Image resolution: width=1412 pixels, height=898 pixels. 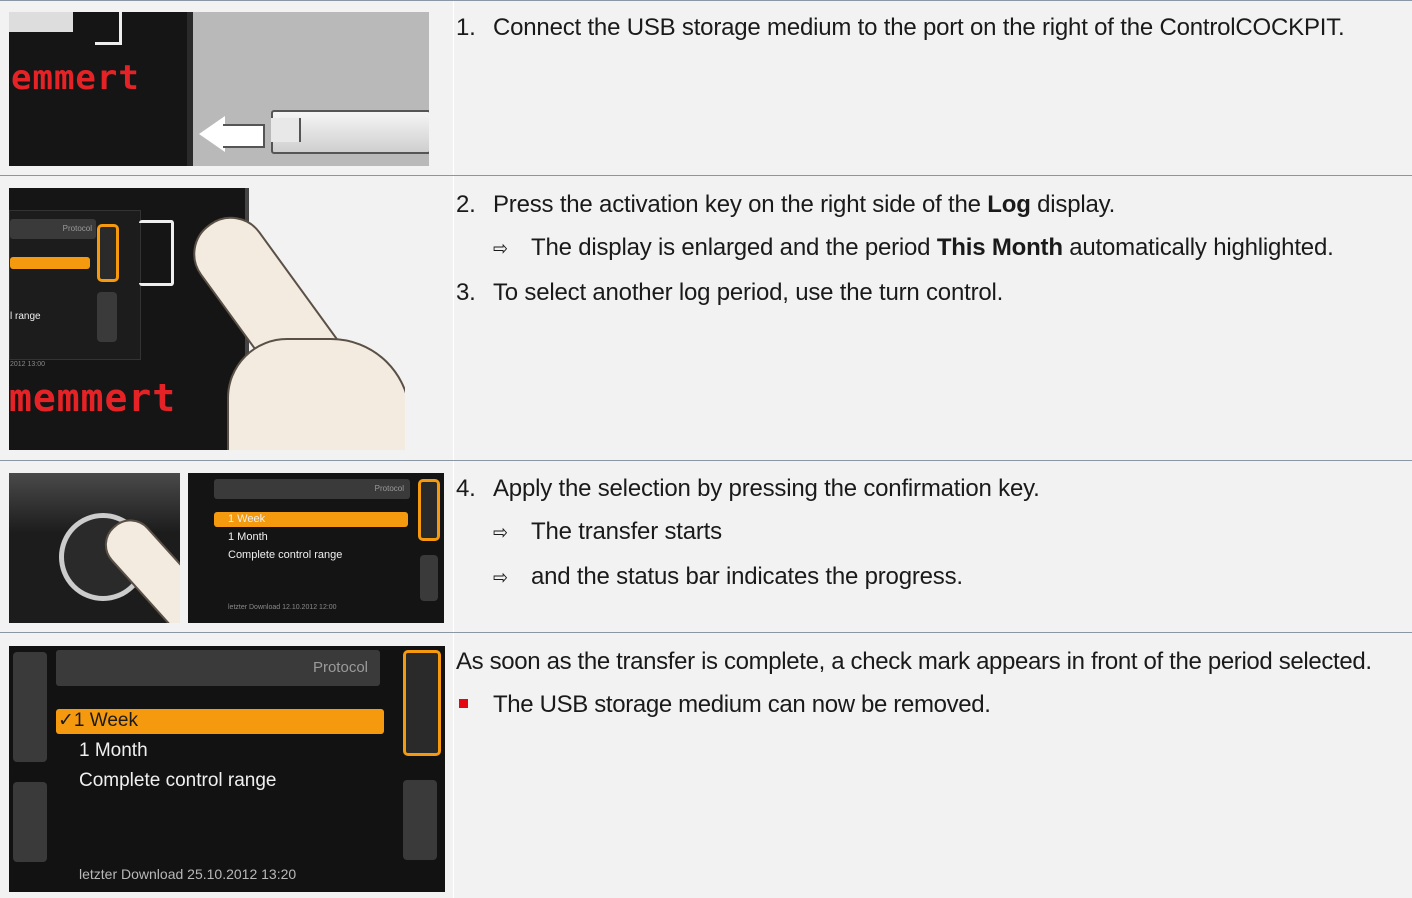 What do you see at coordinates (30, 822) in the screenshot?
I see `clock-key` at bounding box center [30, 822].